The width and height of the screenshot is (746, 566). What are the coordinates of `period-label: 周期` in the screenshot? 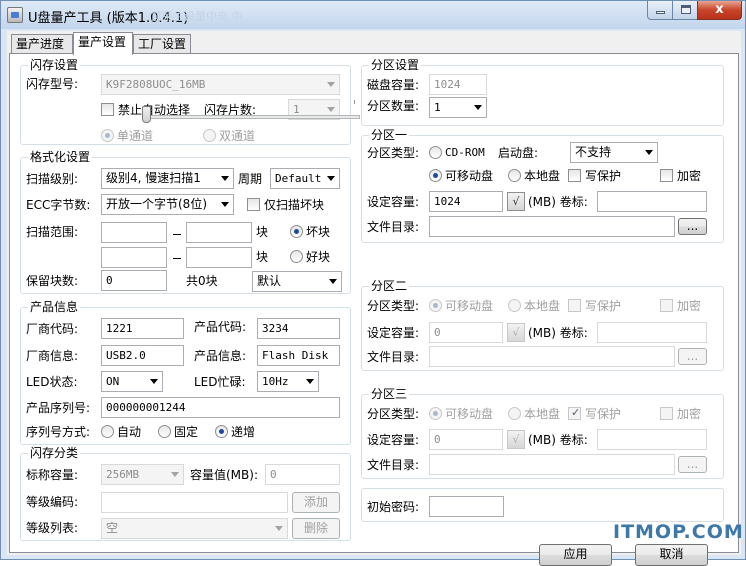 It's located at (250, 179).